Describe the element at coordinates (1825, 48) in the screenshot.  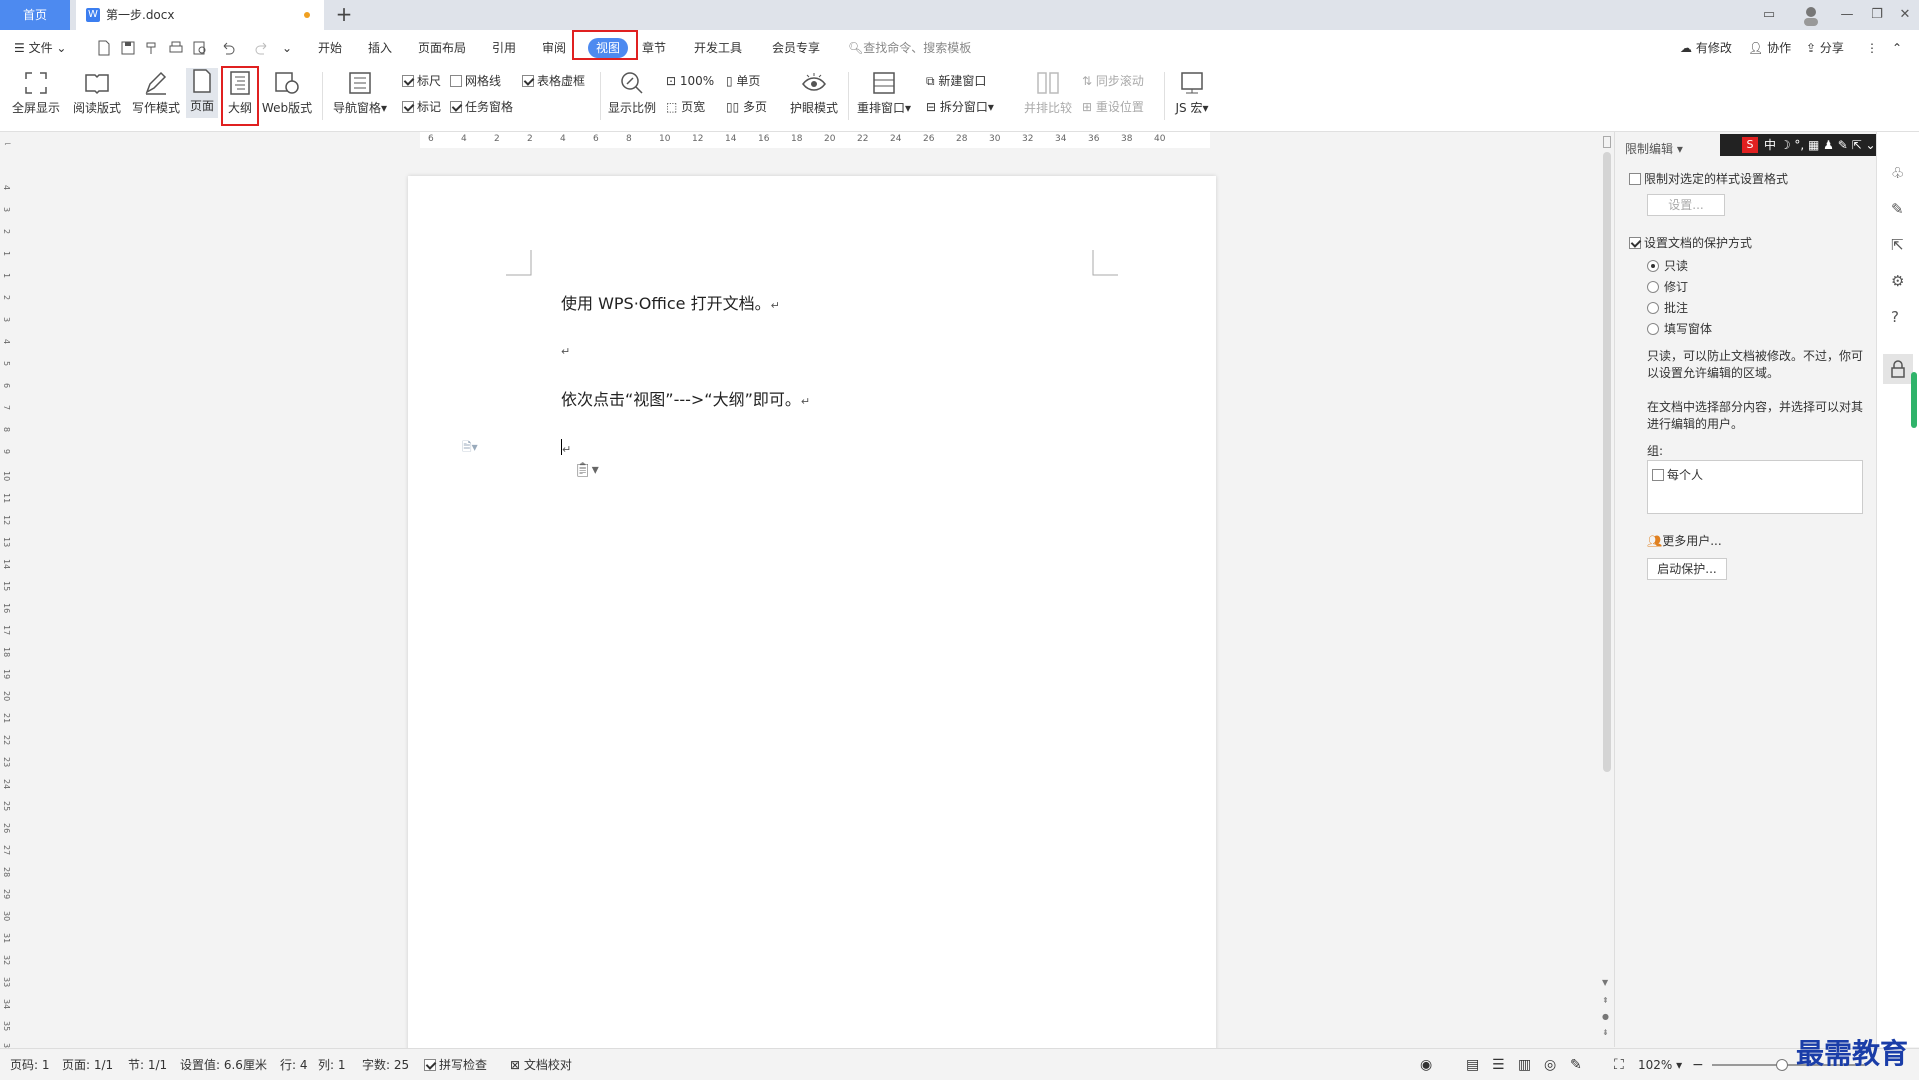
I see `share-button: ⇪ 分享` at that location.